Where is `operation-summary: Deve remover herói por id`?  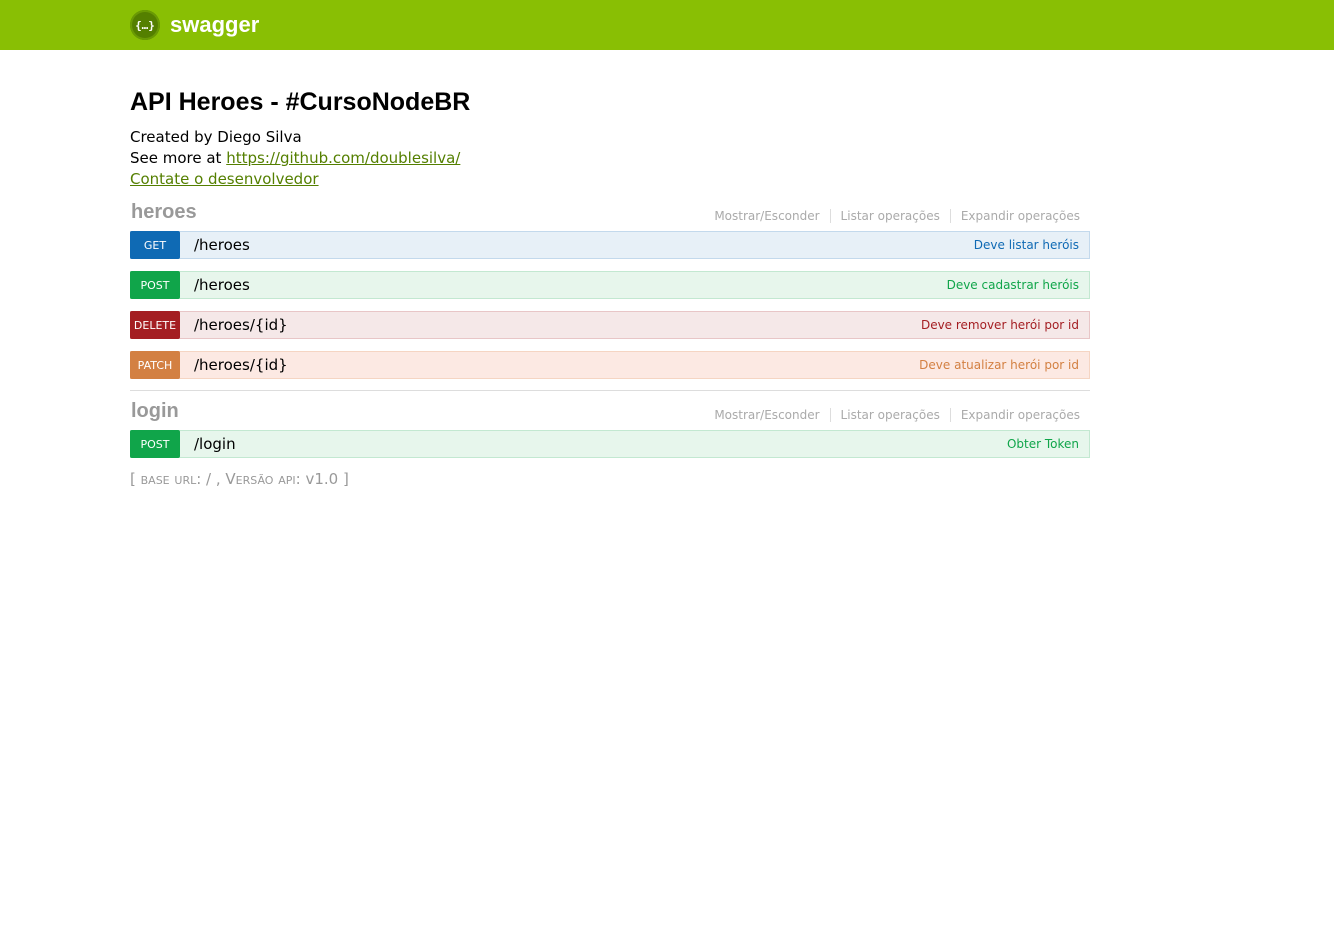
operation-summary: Deve remover herói por id is located at coordinates (1000, 325).